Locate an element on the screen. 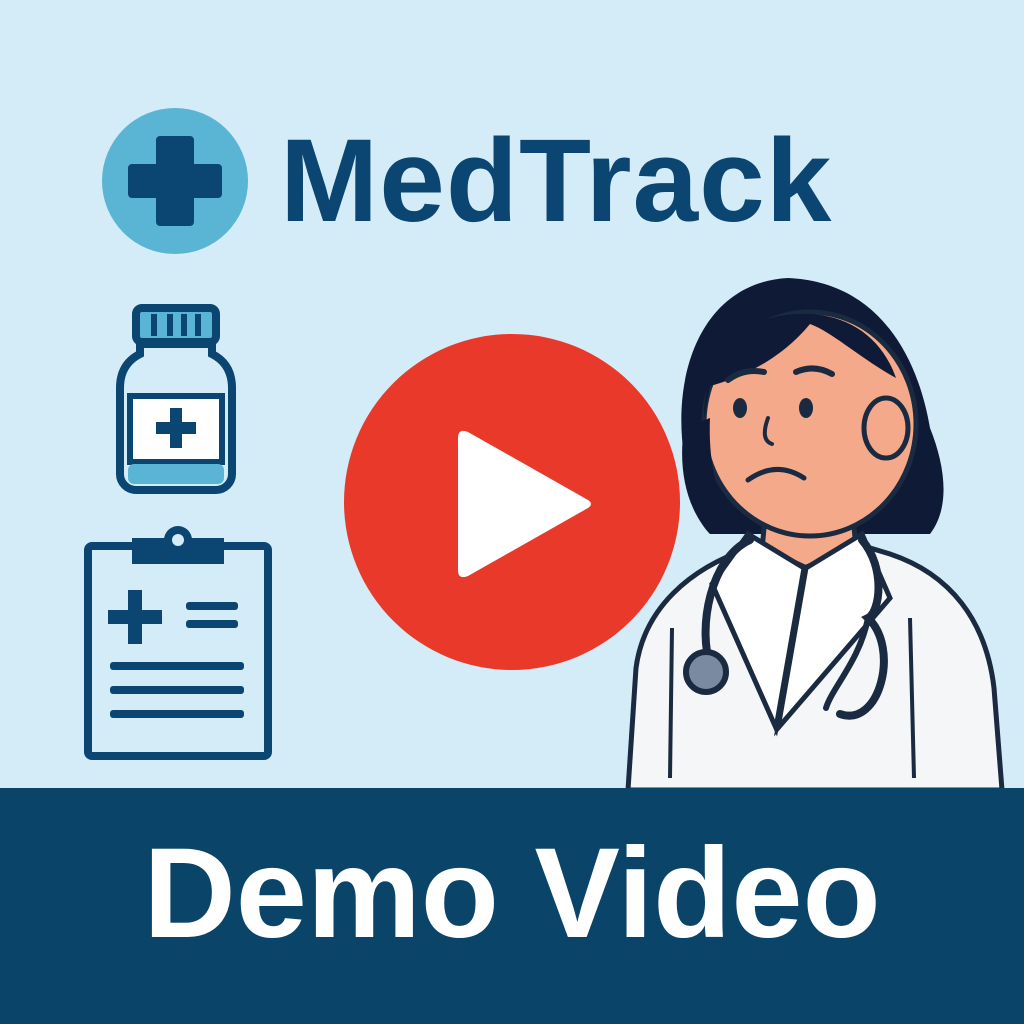 Image resolution: width=1024 pixels, height=1024 pixels. banner-label: Demo Video is located at coordinates (512, 893).